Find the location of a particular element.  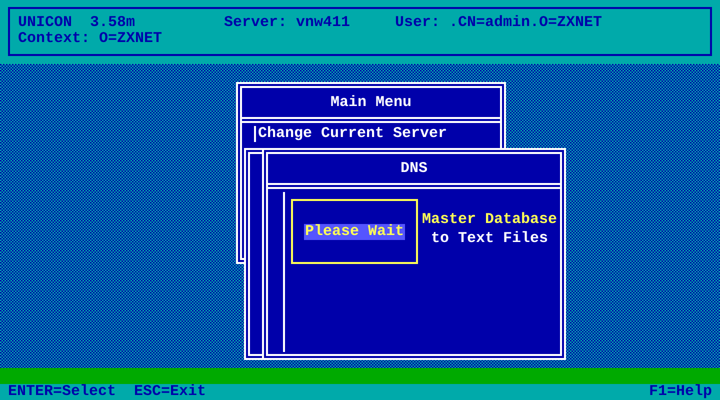

option-subtitle: to Text Files is located at coordinates (489, 239).